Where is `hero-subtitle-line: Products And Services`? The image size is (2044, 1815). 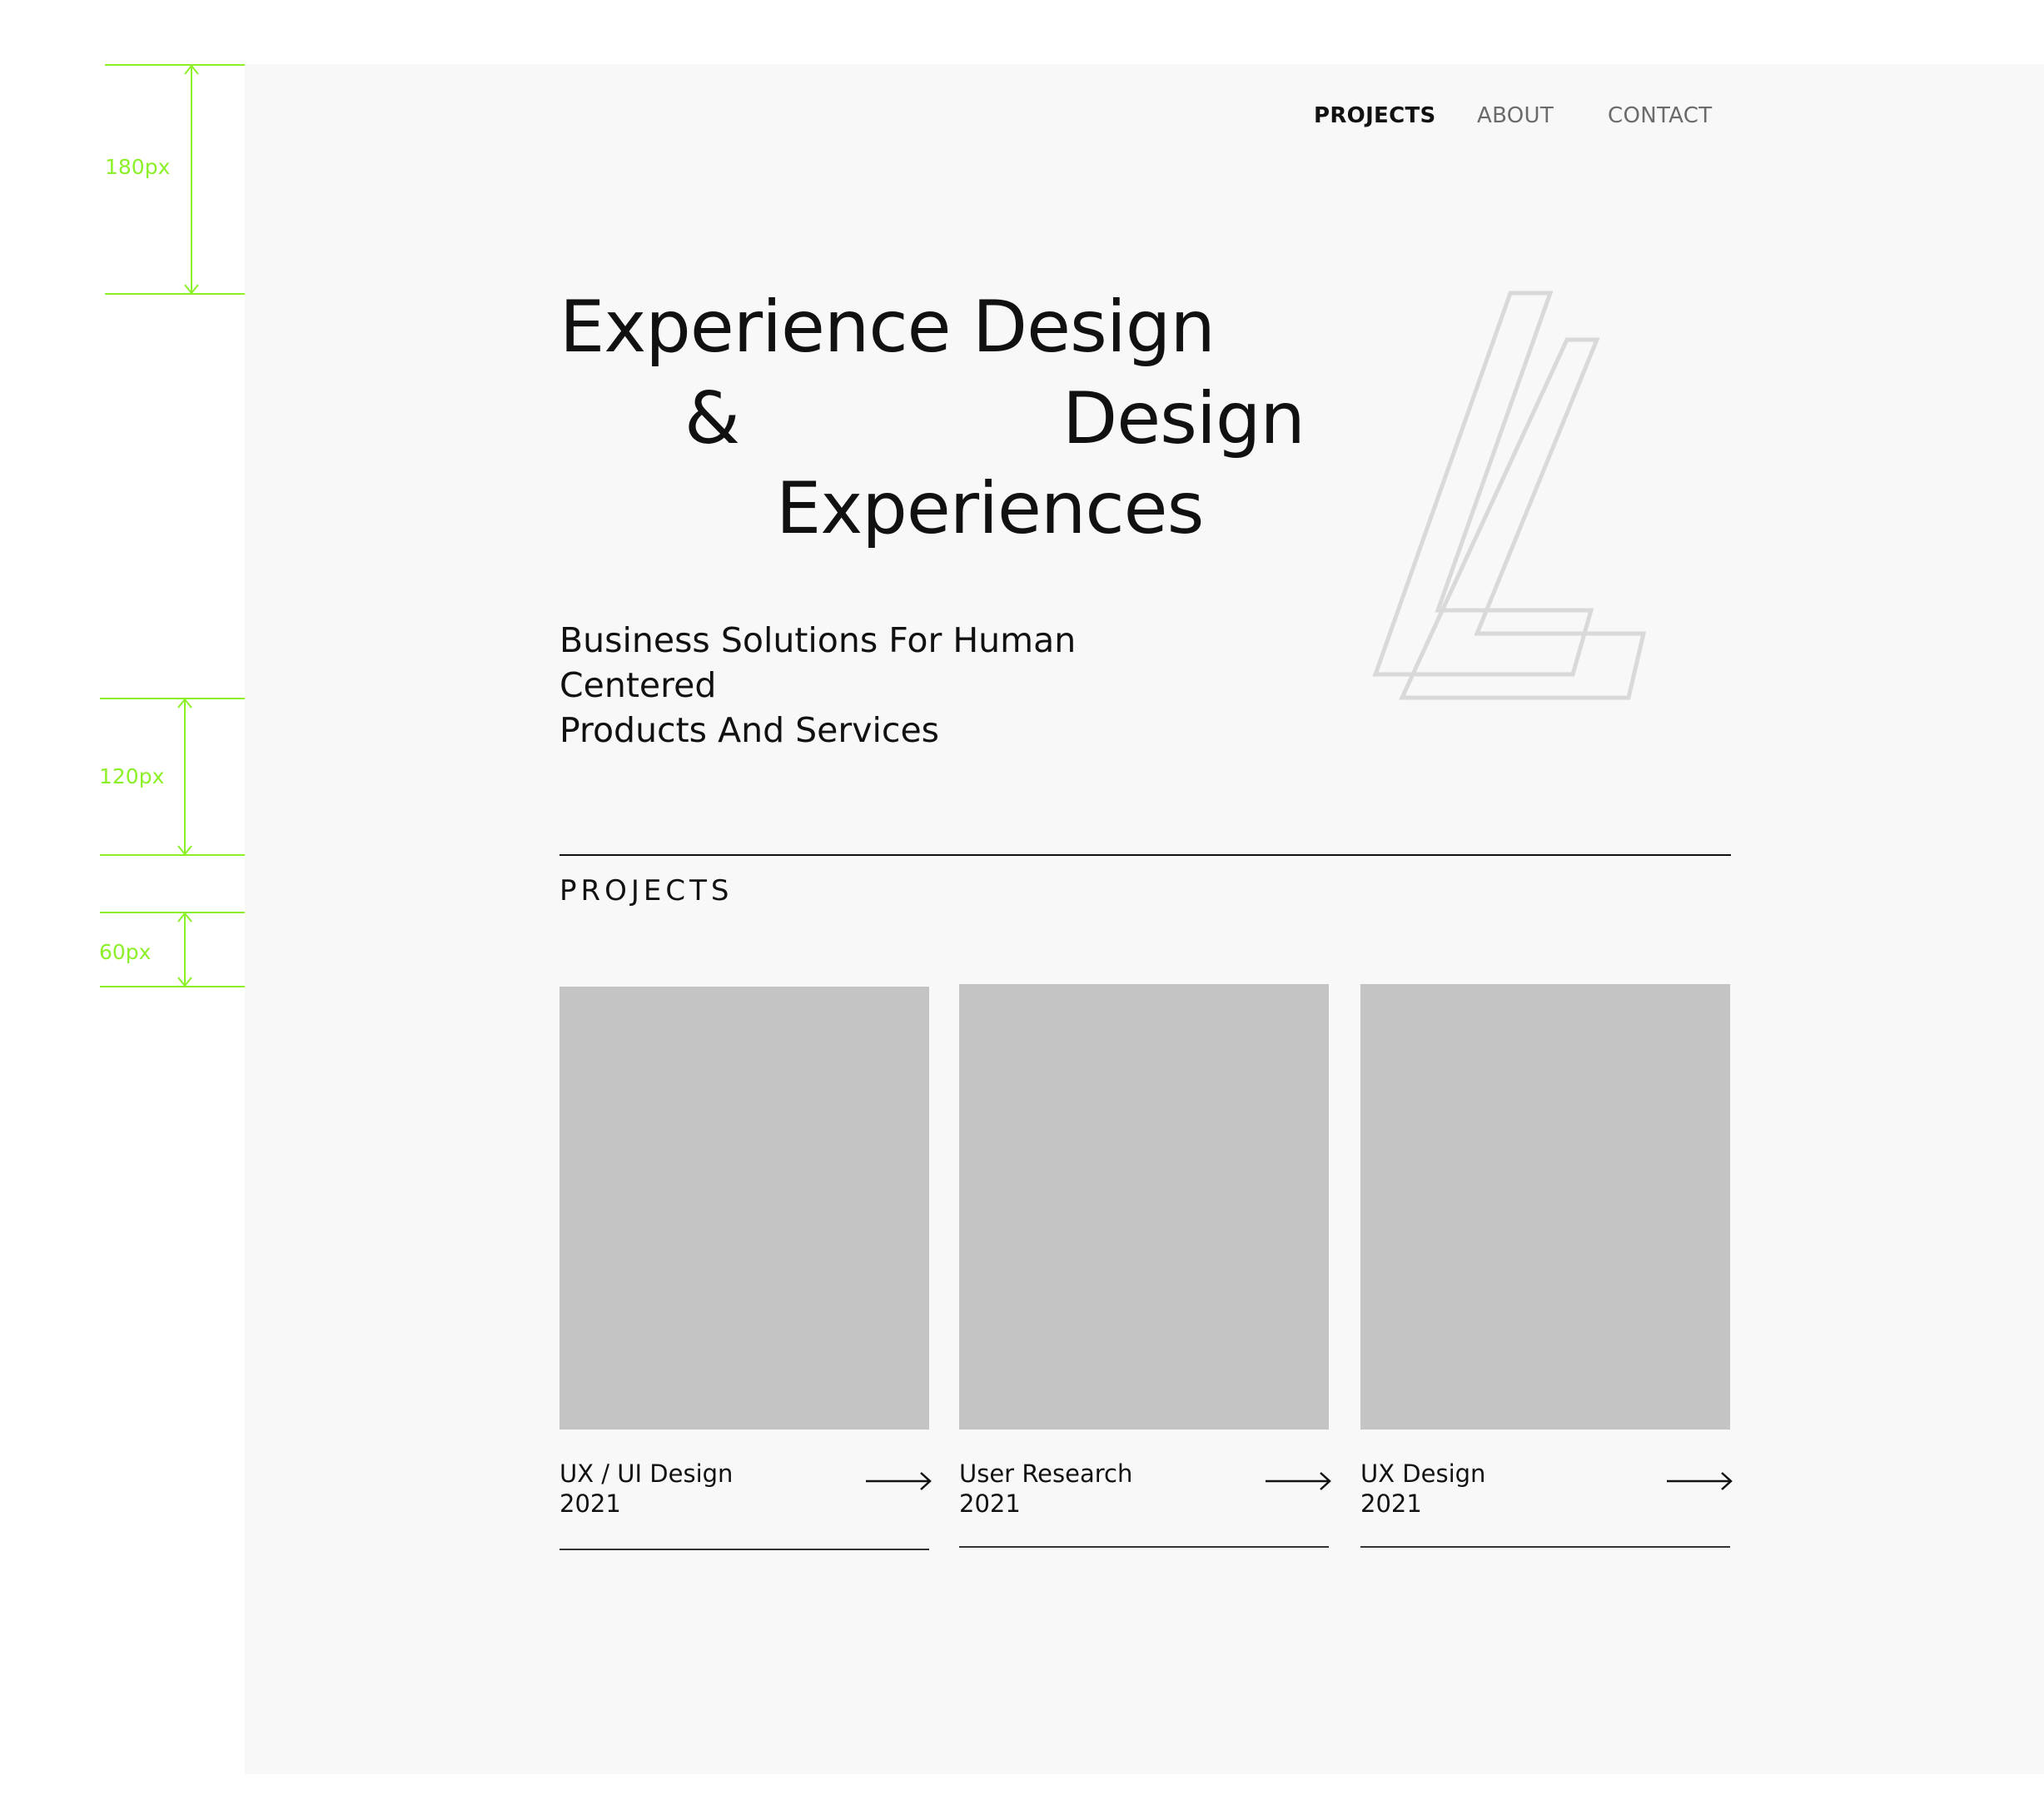 hero-subtitle-line: Products And Services is located at coordinates (750, 730).